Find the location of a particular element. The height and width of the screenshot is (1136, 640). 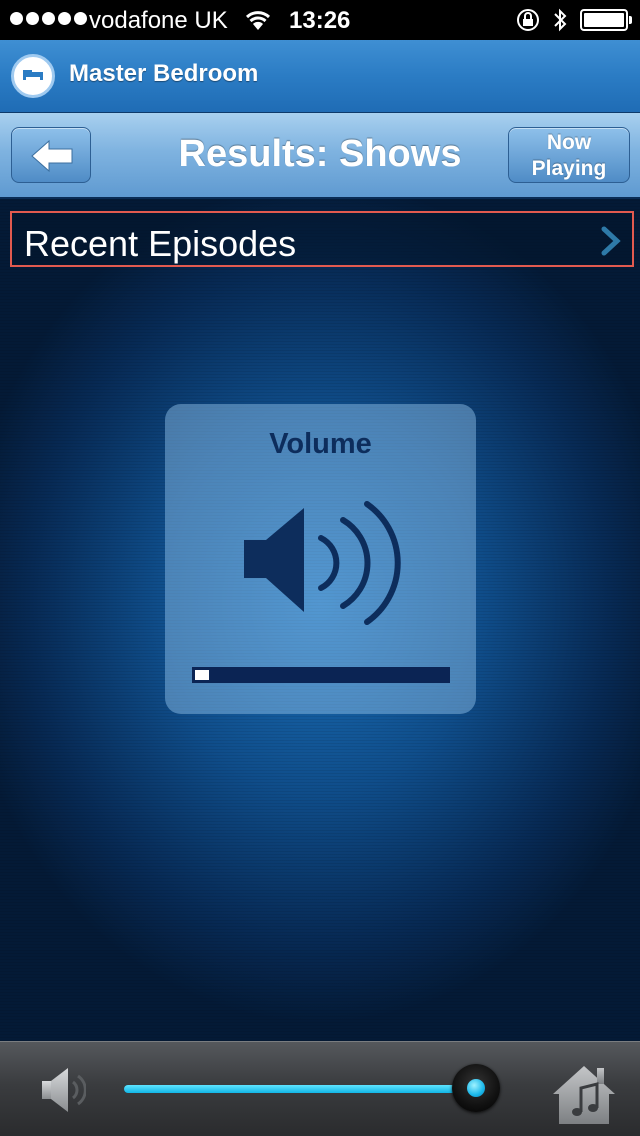

now-playing-label-line1: Now is located at coordinates (569, 142).